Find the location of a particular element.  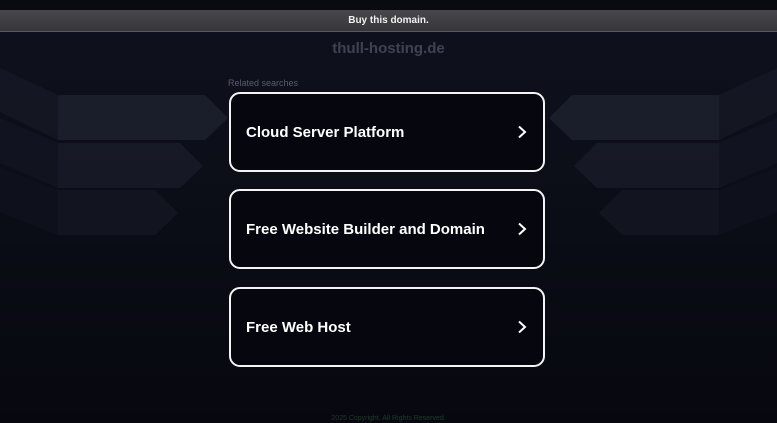

related-search-label: Free Website Builder and Domain is located at coordinates (365, 229).